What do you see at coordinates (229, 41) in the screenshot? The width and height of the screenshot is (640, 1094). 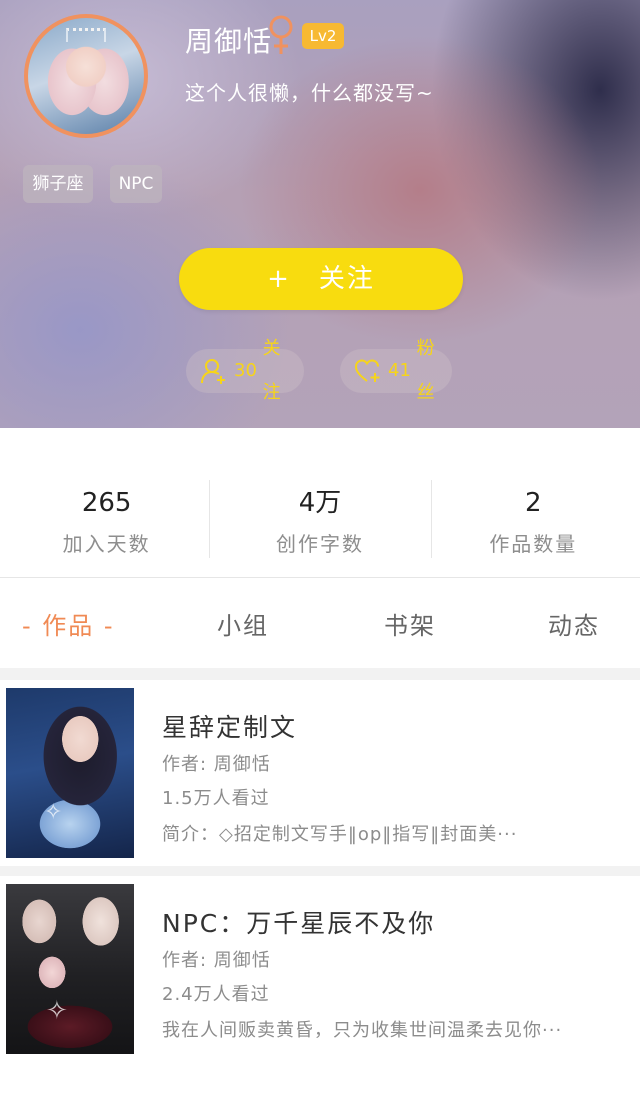 I see `username: 周御恬` at bounding box center [229, 41].